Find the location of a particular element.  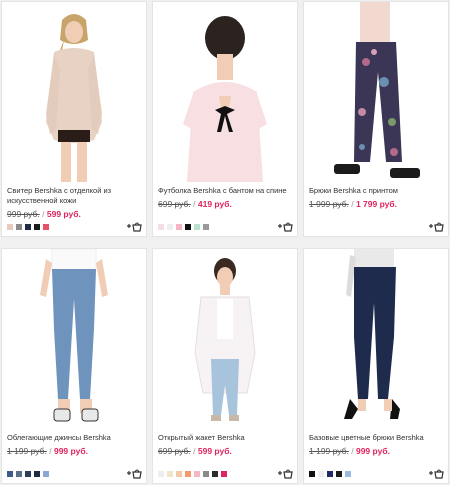

sale-price: 1 799 руб. is located at coordinates (376, 204).